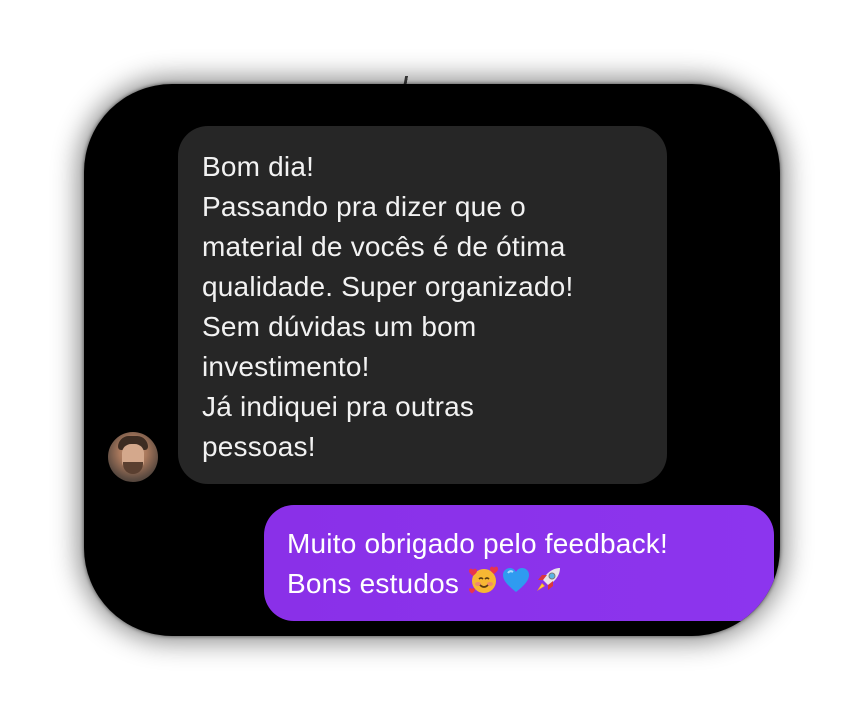  Describe the element at coordinates (338, 406) in the screenshot. I see `message-line: Já indiquei pra outras` at that location.